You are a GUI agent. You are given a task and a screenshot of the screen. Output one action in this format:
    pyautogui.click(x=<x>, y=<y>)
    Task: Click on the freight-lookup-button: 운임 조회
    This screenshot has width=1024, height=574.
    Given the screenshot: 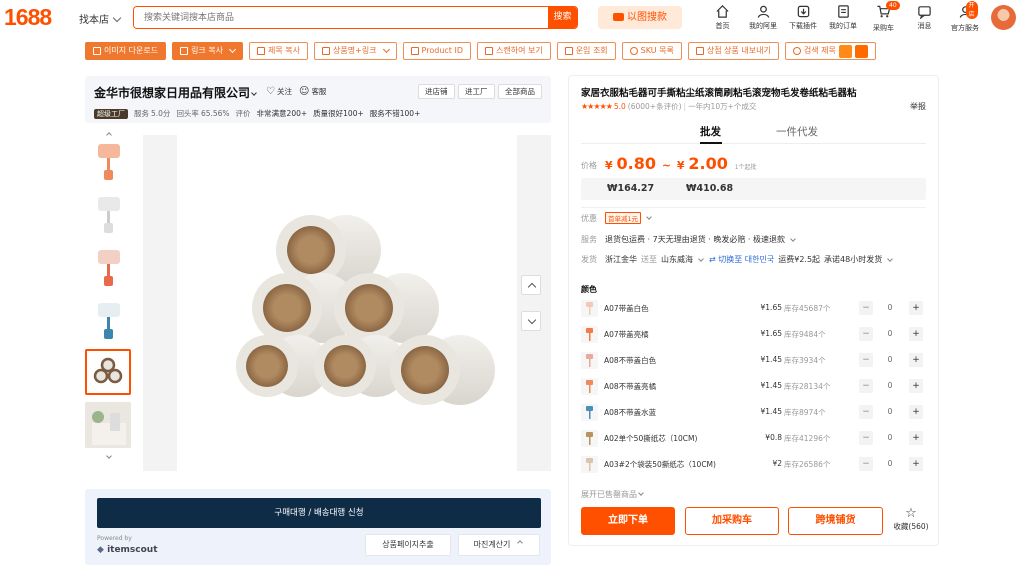 What is the action you would take?
    pyautogui.click(x=586, y=51)
    